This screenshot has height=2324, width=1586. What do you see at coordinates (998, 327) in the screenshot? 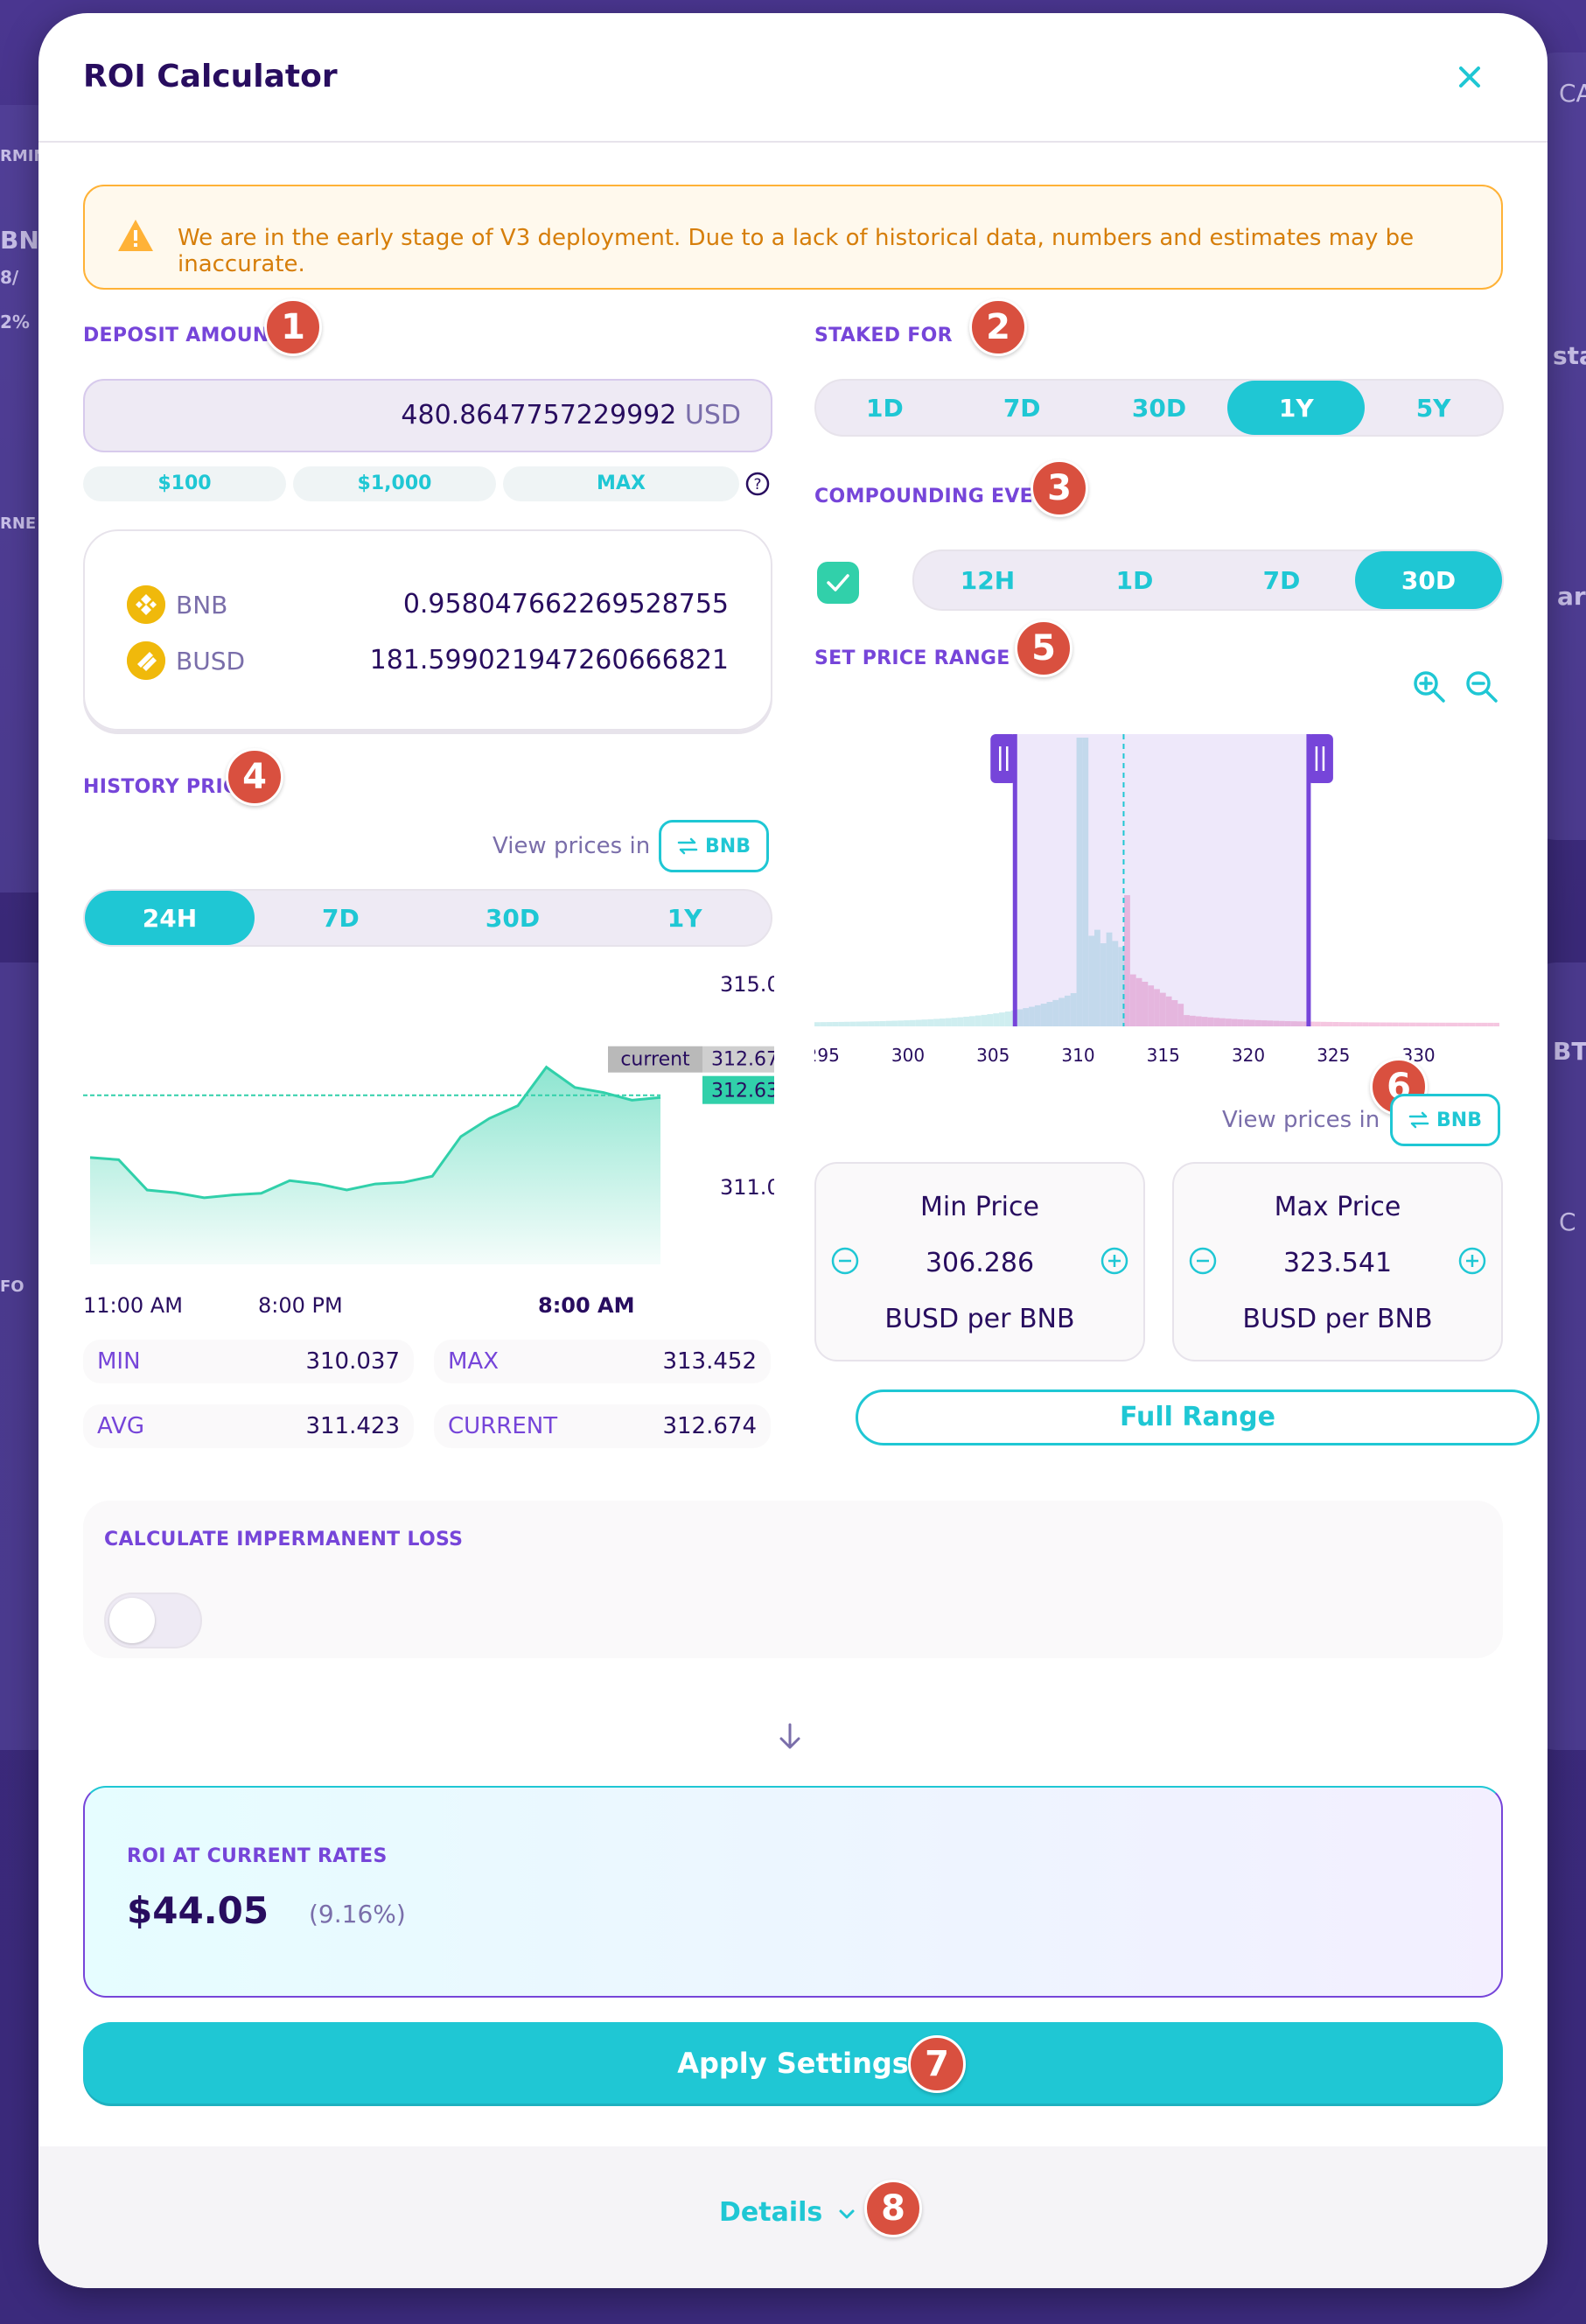
I see `step-badge-2: 2` at bounding box center [998, 327].